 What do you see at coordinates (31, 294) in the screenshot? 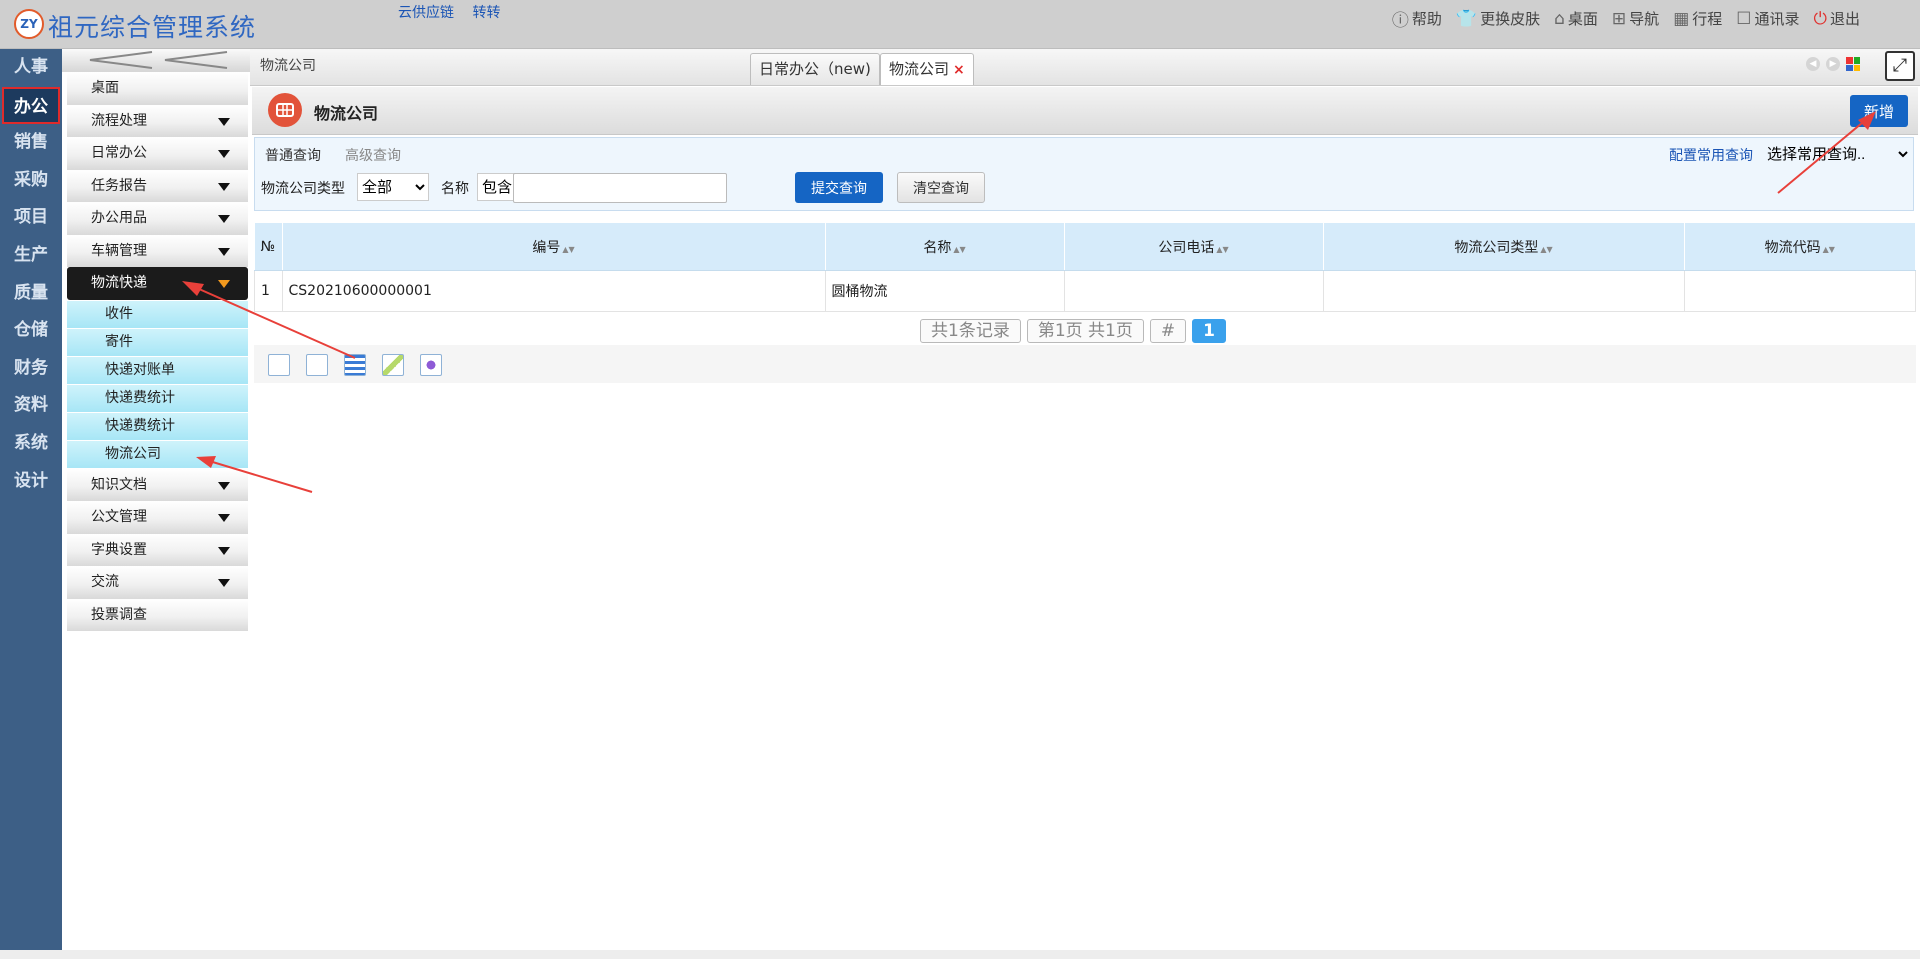
I see `rail-item-quality: 质量` at bounding box center [31, 294].